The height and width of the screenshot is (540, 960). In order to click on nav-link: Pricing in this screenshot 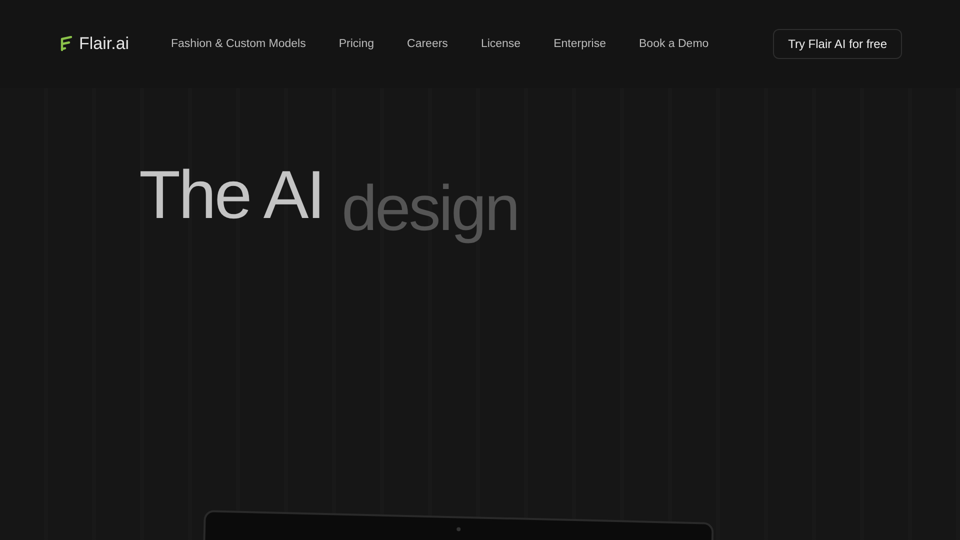, I will do `click(356, 44)`.